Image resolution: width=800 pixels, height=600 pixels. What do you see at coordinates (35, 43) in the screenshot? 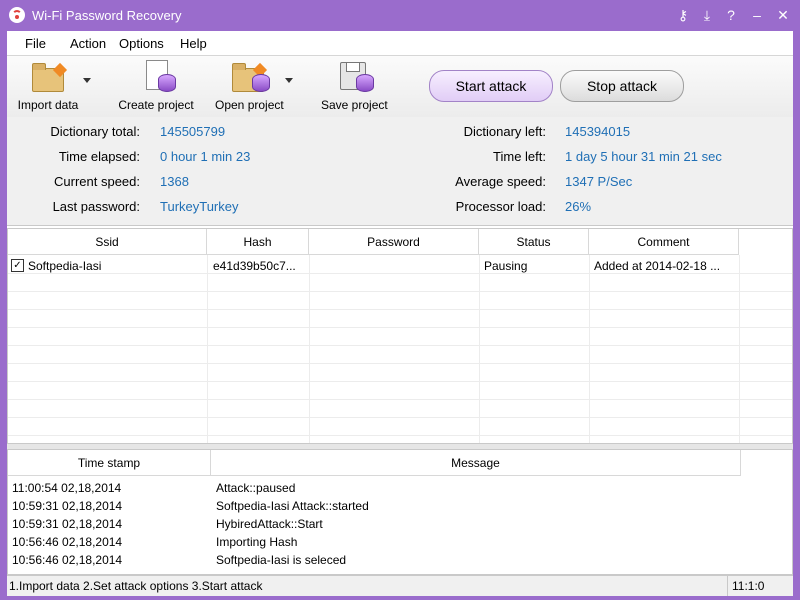
I see `menu-file: File` at bounding box center [35, 43].